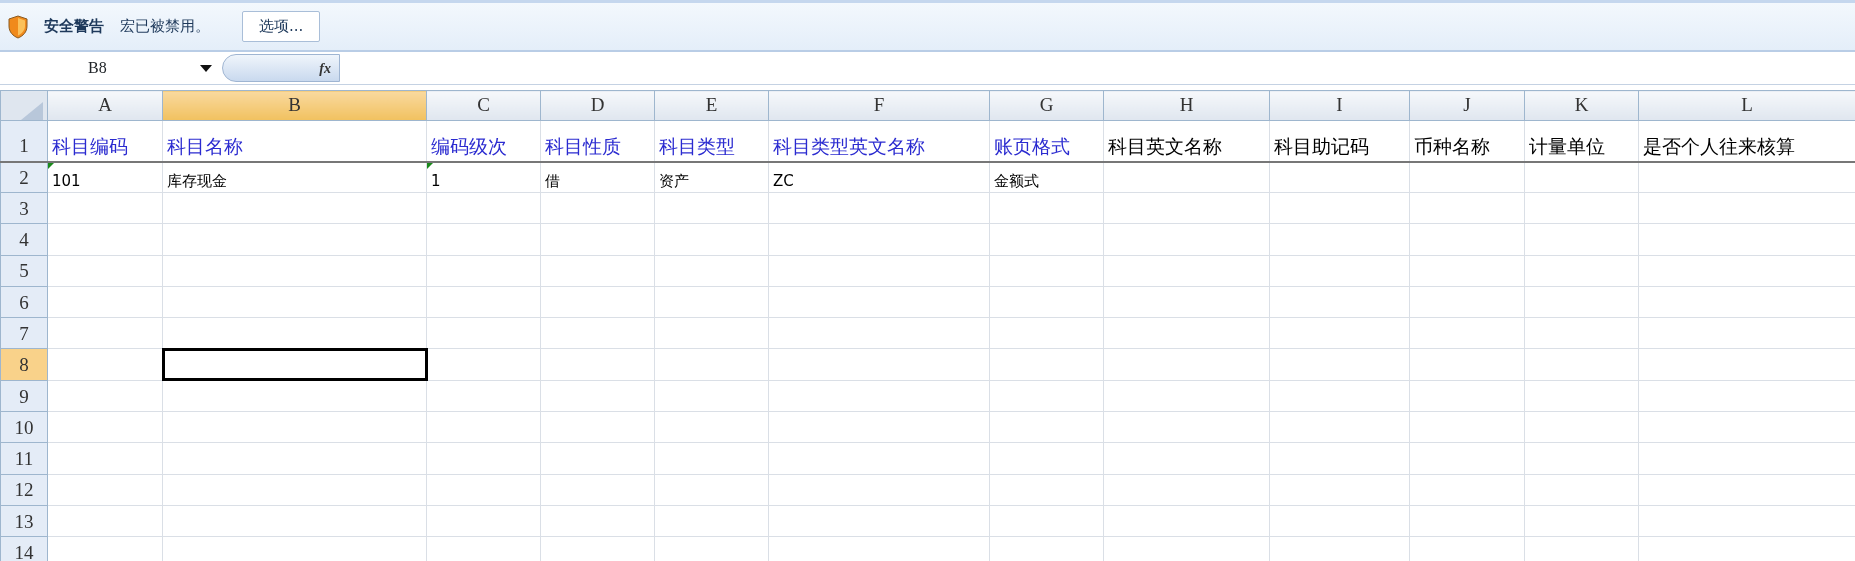 The image size is (1855, 561). What do you see at coordinates (165, 27) in the screenshot?
I see `warning-message: 宏已被禁用。` at bounding box center [165, 27].